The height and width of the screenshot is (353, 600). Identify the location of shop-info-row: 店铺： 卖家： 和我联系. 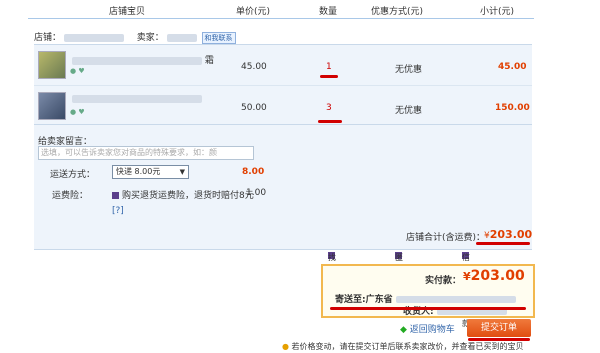
(284, 37).